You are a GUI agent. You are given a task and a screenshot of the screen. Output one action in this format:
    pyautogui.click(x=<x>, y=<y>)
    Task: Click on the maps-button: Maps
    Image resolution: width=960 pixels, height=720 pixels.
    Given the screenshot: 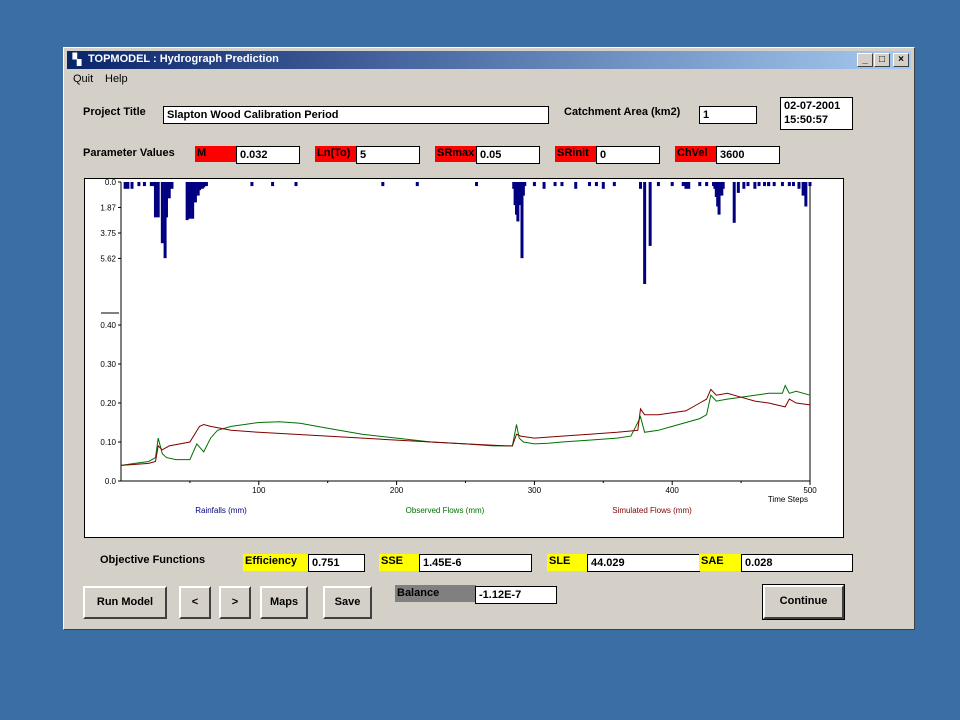 What is the action you would take?
    pyautogui.click(x=284, y=602)
    